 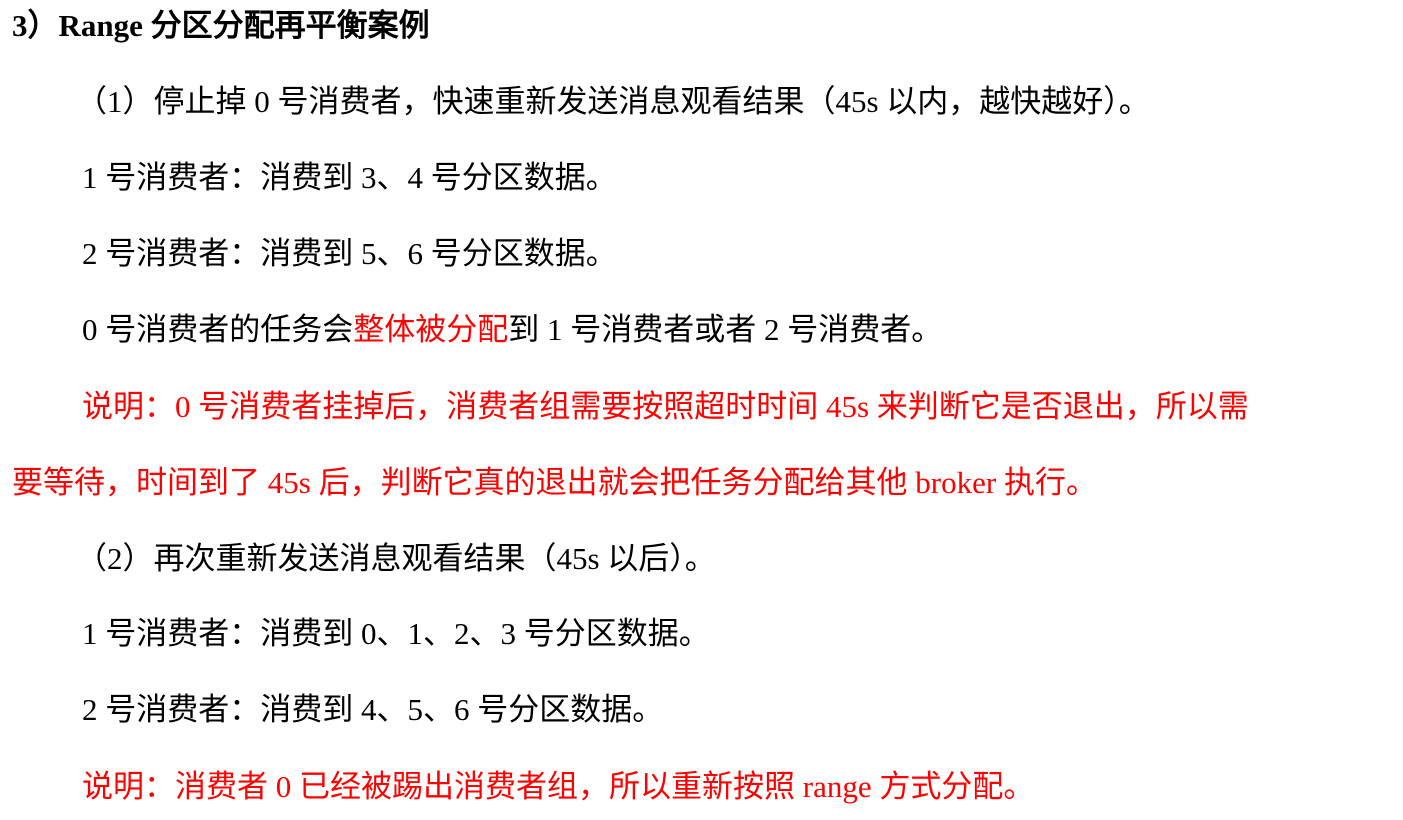 I want to click on note-2: 说明：消费者 0 已经被踢出消费者组，所以重新按照 range 方式分配。, so click(x=558, y=786).